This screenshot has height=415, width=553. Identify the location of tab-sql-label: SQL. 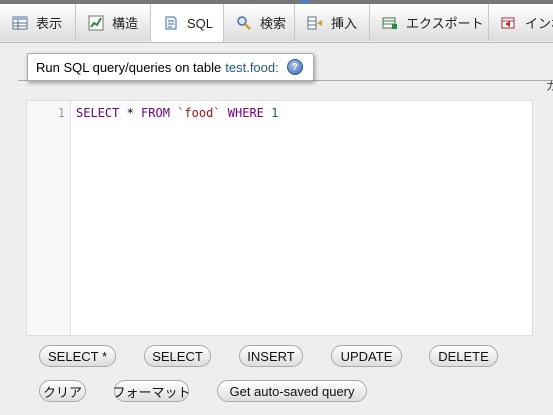
(200, 23).